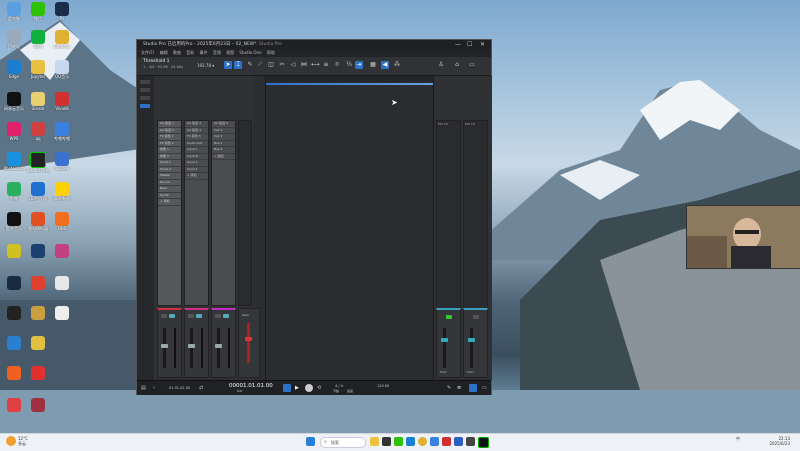 The width and height of the screenshot is (800, 451). What do you see at coordinates (62, 14) in the screenshot?
I see `desktop-icon-ps: Ps` at bounding box center [62, 14].